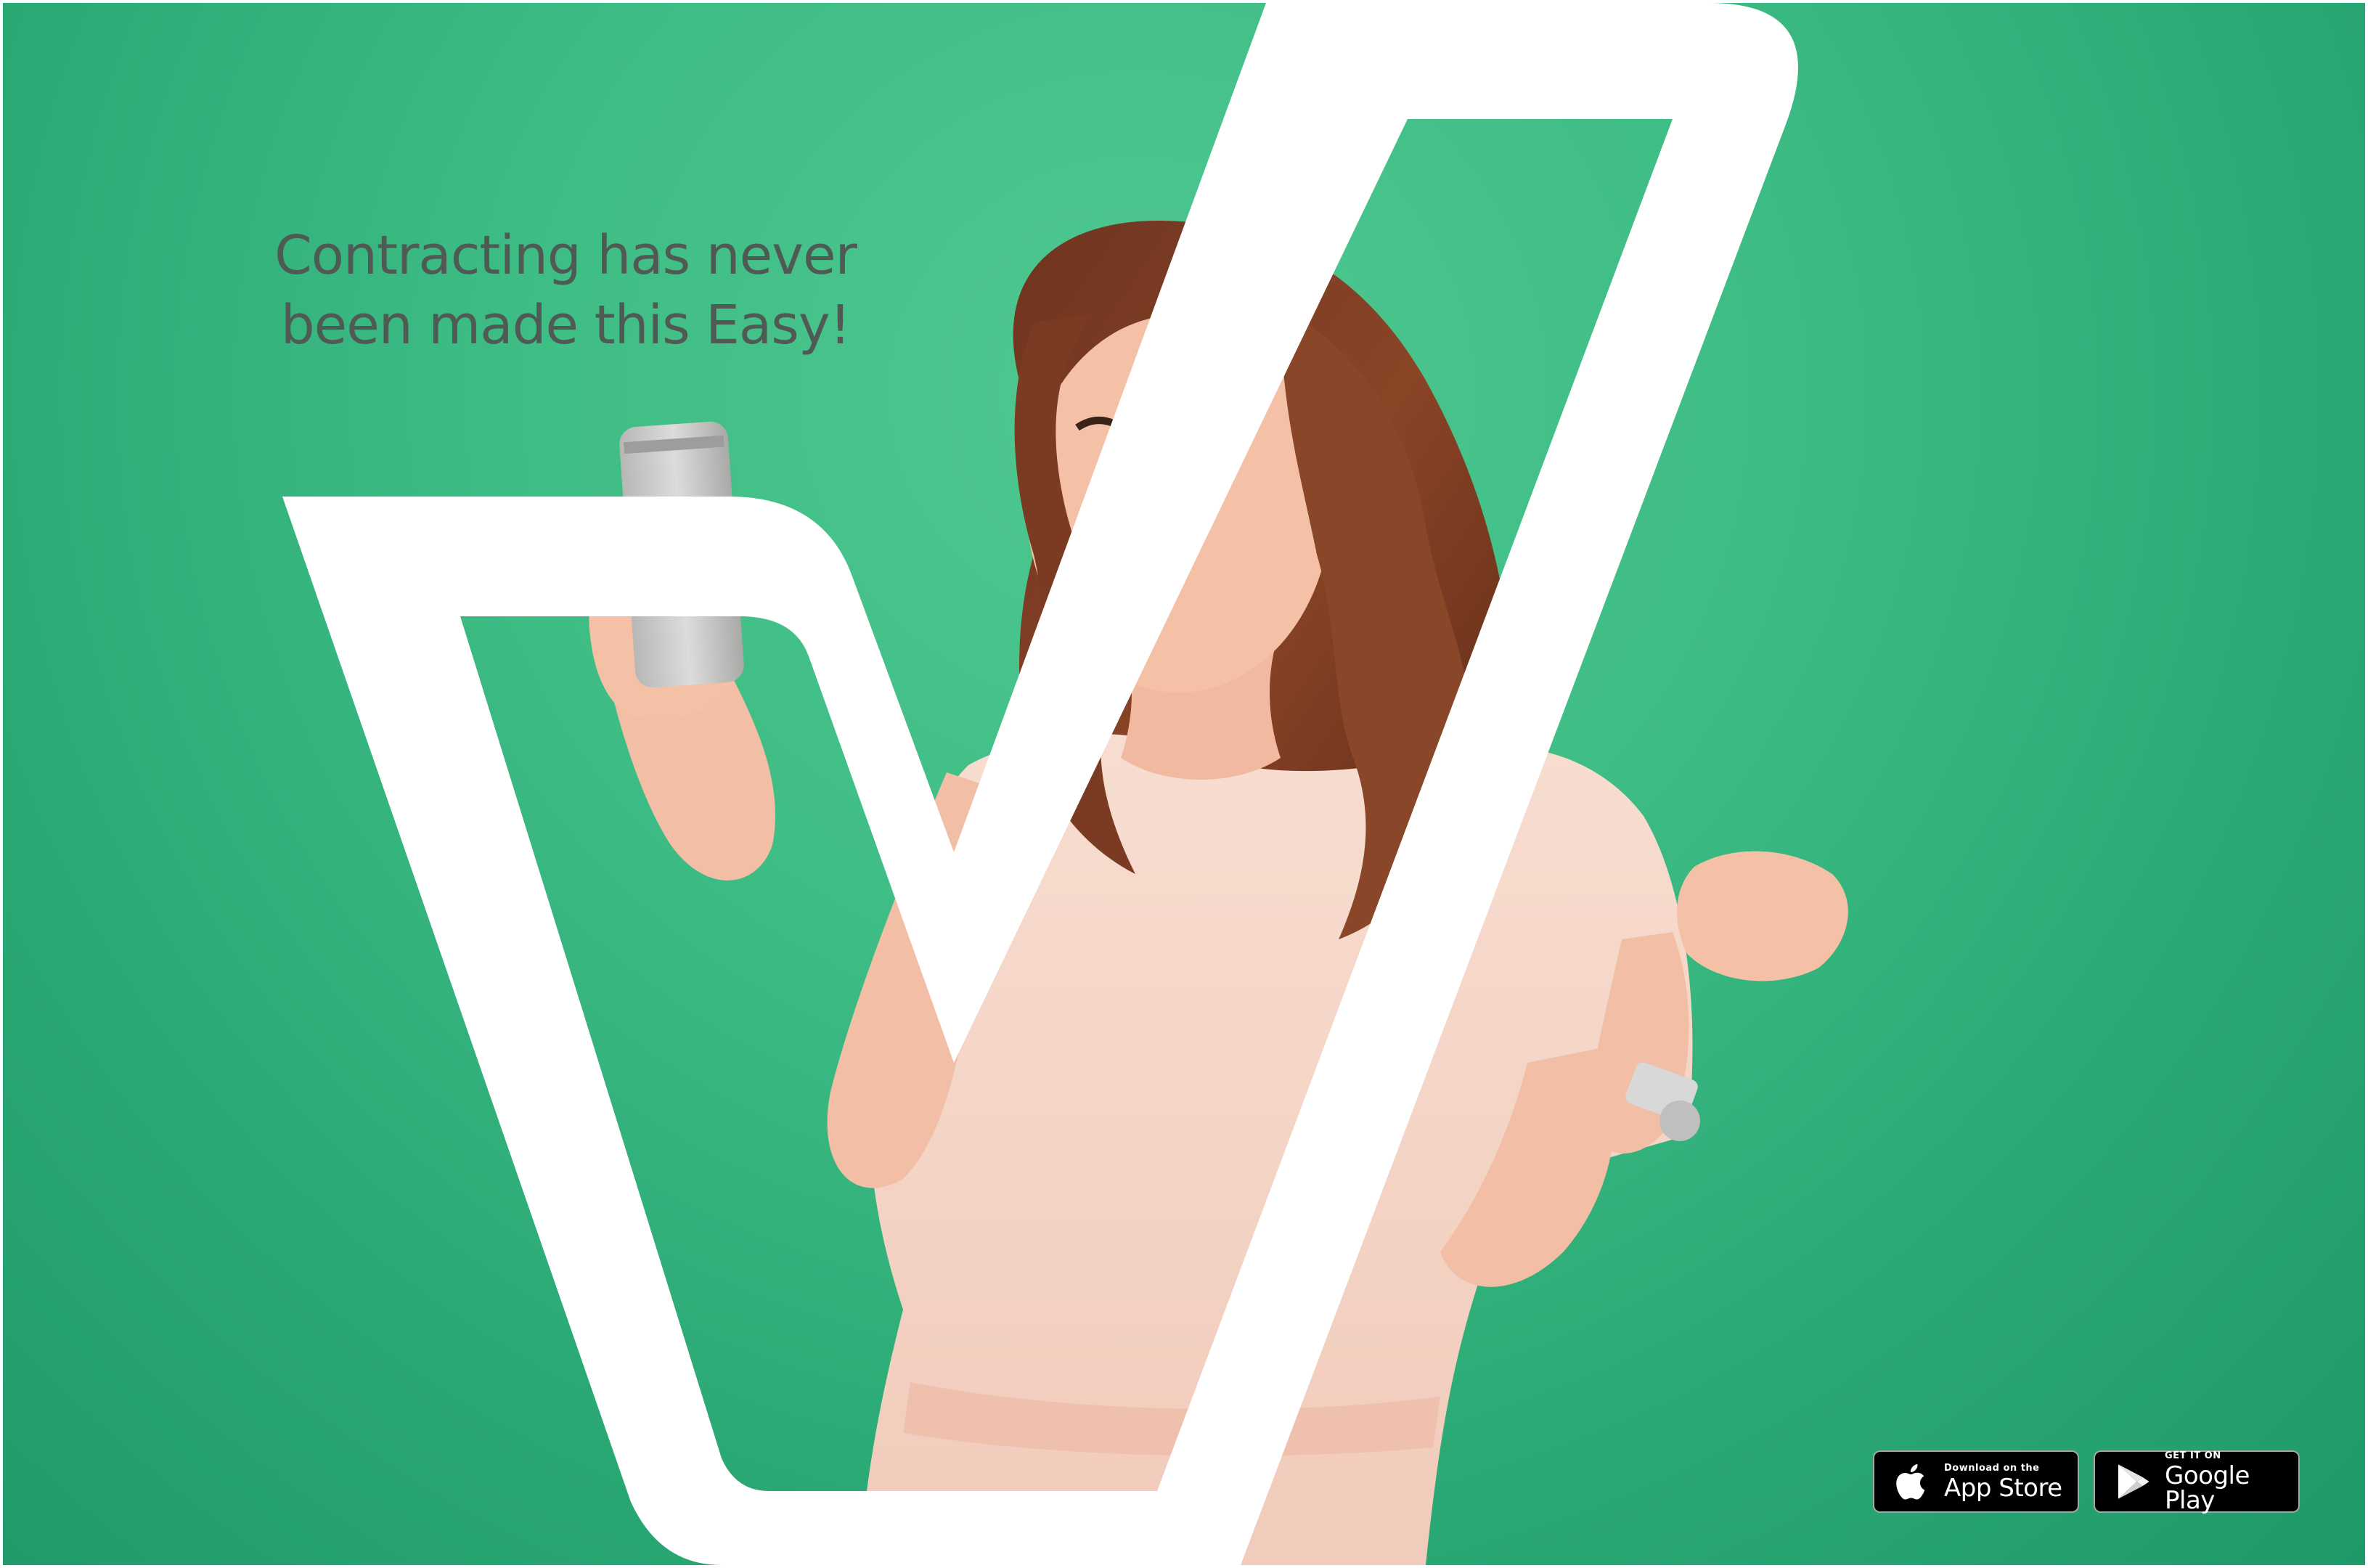 The width and height of the screenshot is (2368, 1568). I want to click on app-store-small-label: Download on the, so click(1992, 1468).